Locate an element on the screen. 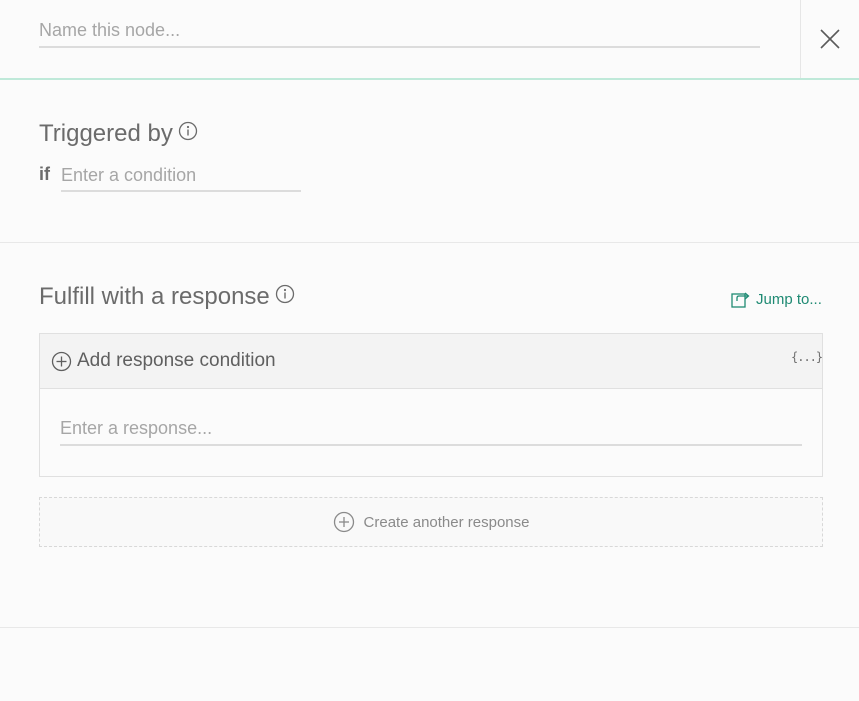 The image size is (859, 701). create-another-response-button: Create another response is located at coordinates (431, 522).